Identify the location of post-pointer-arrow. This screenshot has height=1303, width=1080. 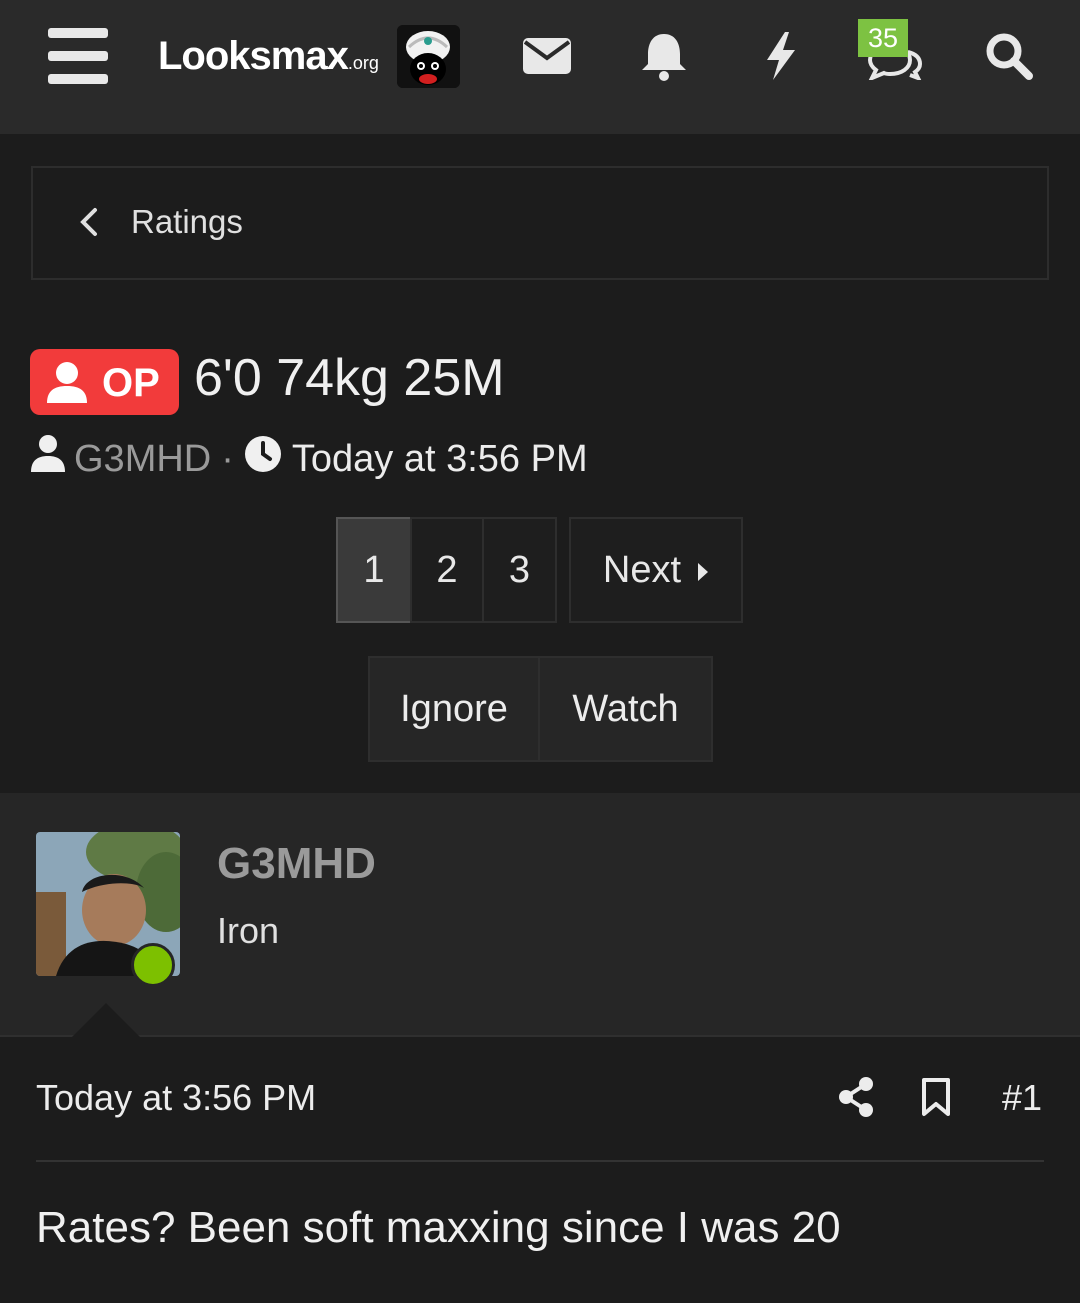
(106, 1020).